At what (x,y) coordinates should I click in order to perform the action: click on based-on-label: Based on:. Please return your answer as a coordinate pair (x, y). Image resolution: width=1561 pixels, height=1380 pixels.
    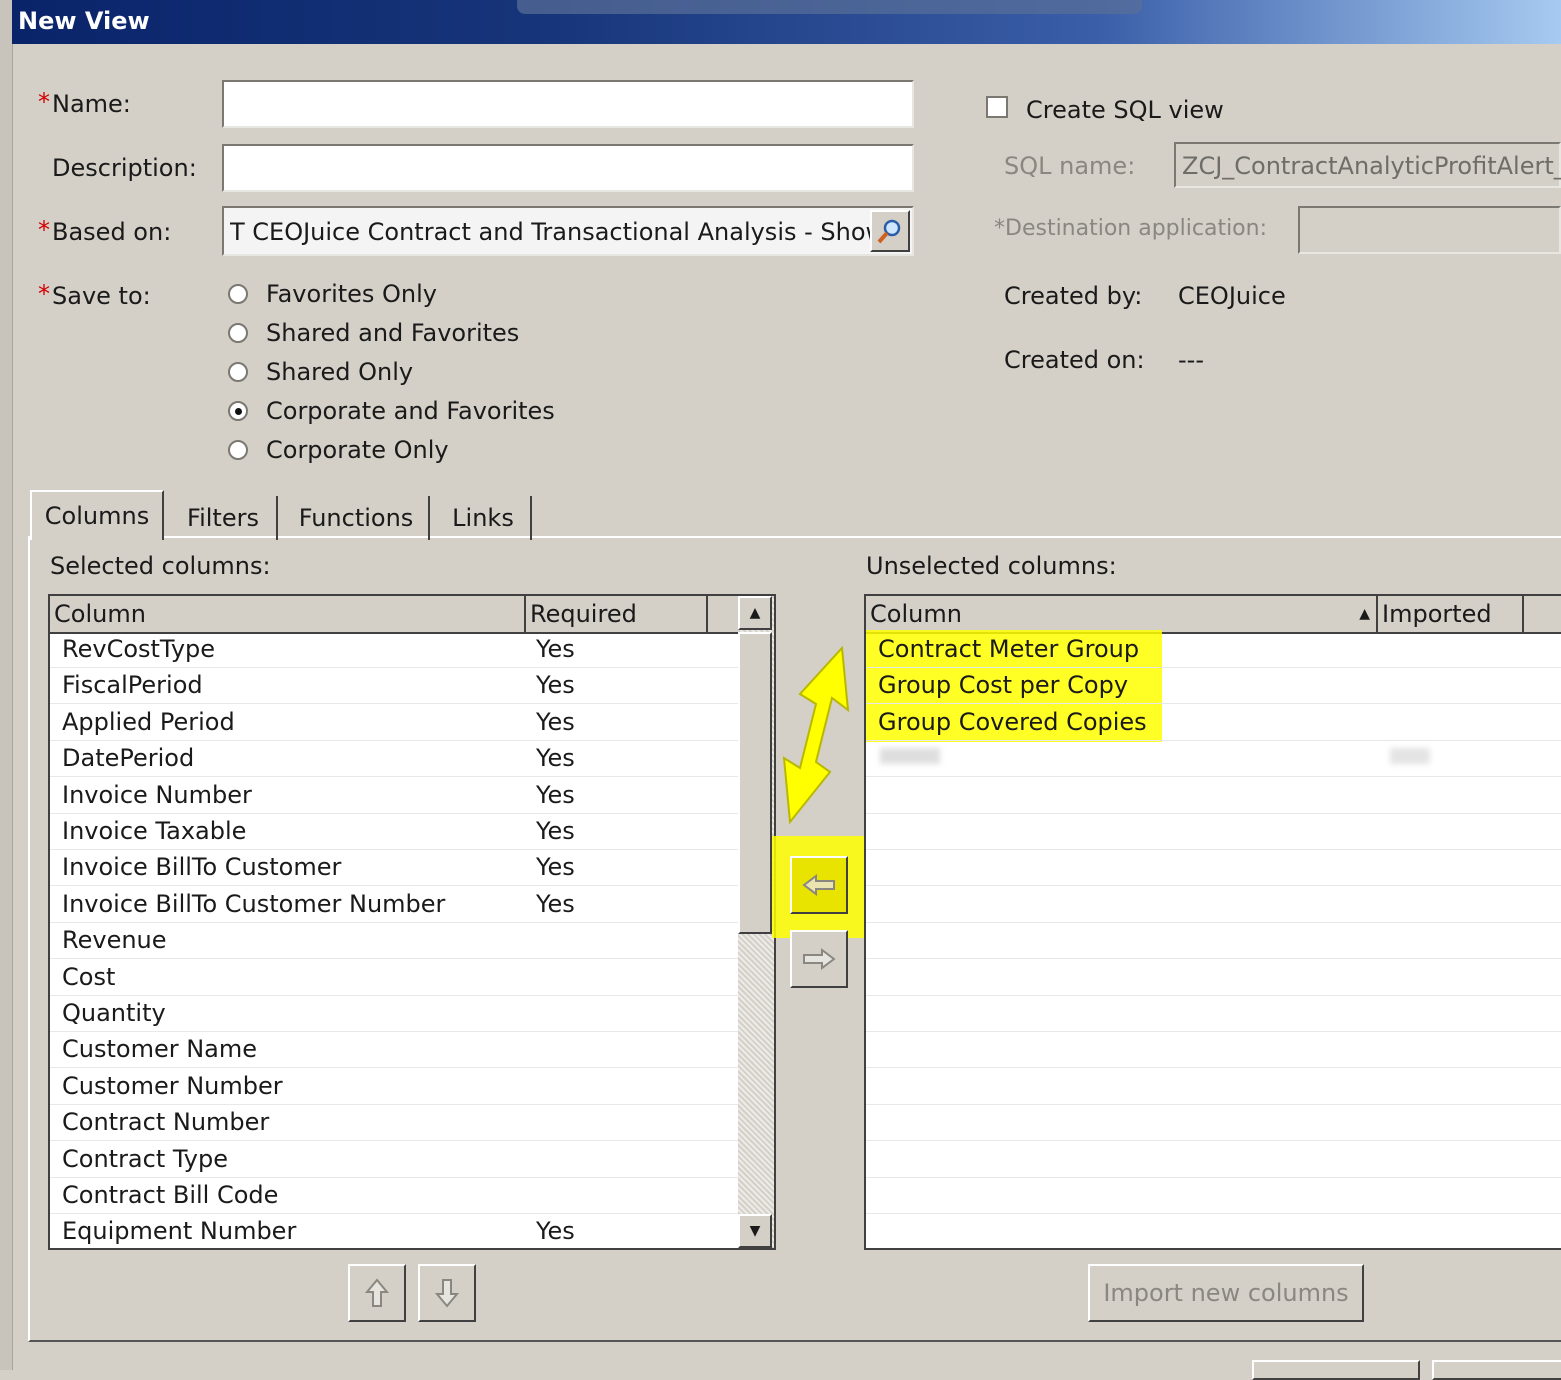
    Looking at the image, I should click on (112, 232).